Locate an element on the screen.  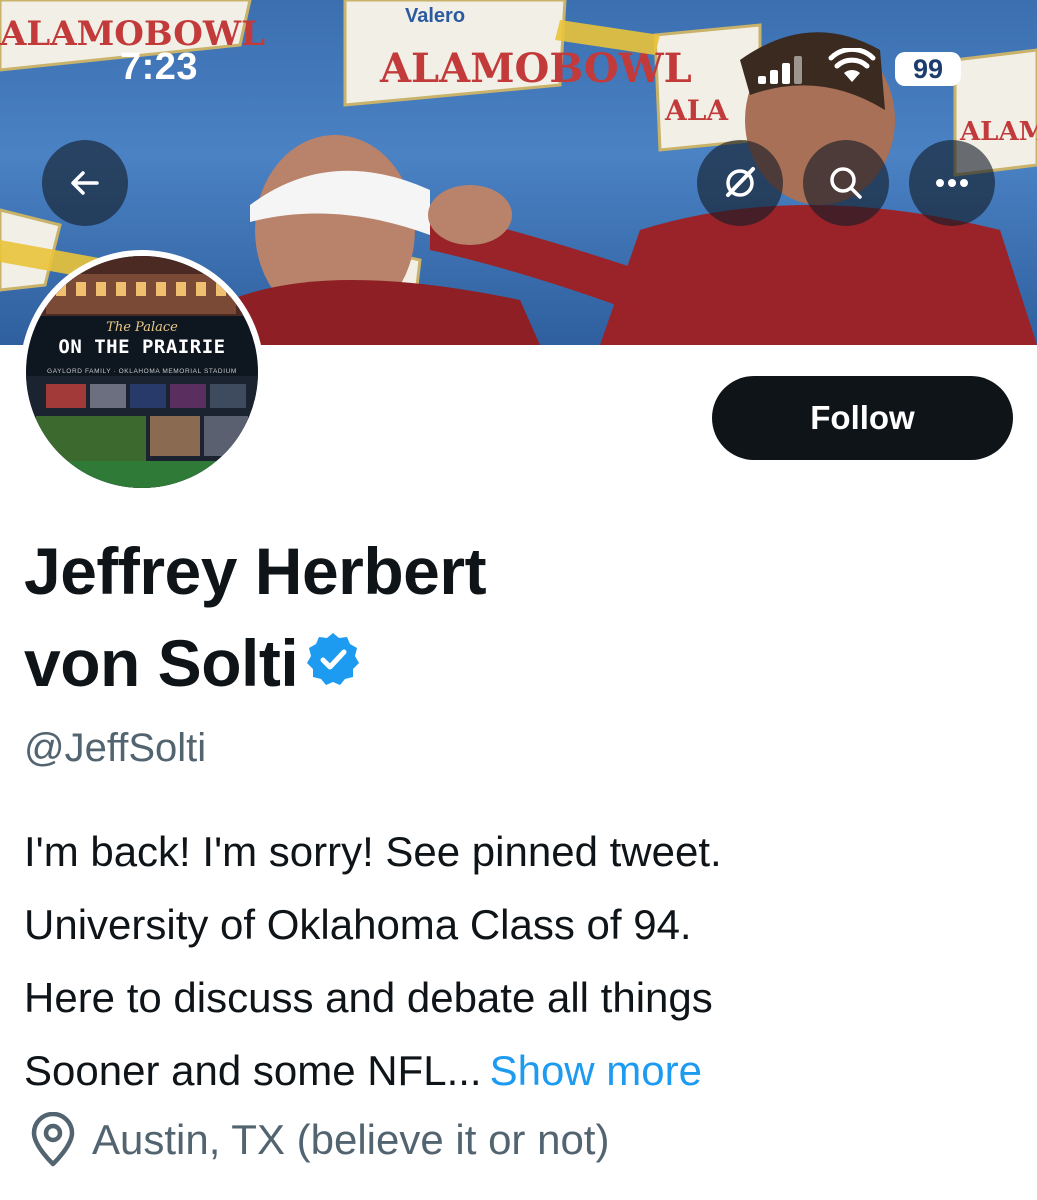
cellular-signal-icon is located at coordinates (780, 70).